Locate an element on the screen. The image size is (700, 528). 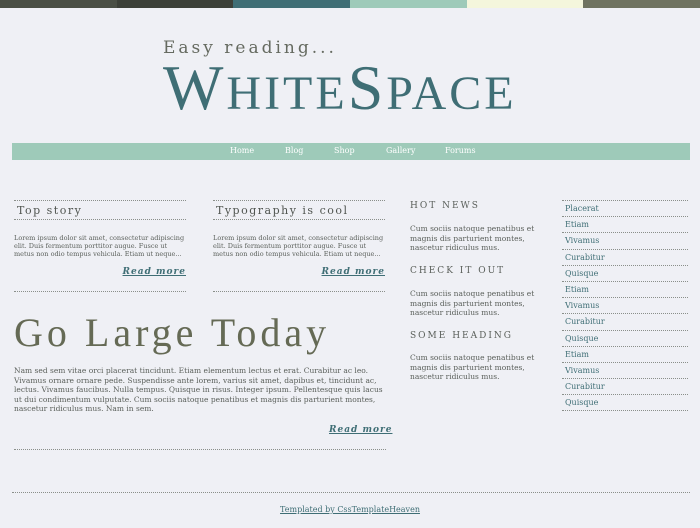
logo-letter-w: W is located at coordinates (195, 87).